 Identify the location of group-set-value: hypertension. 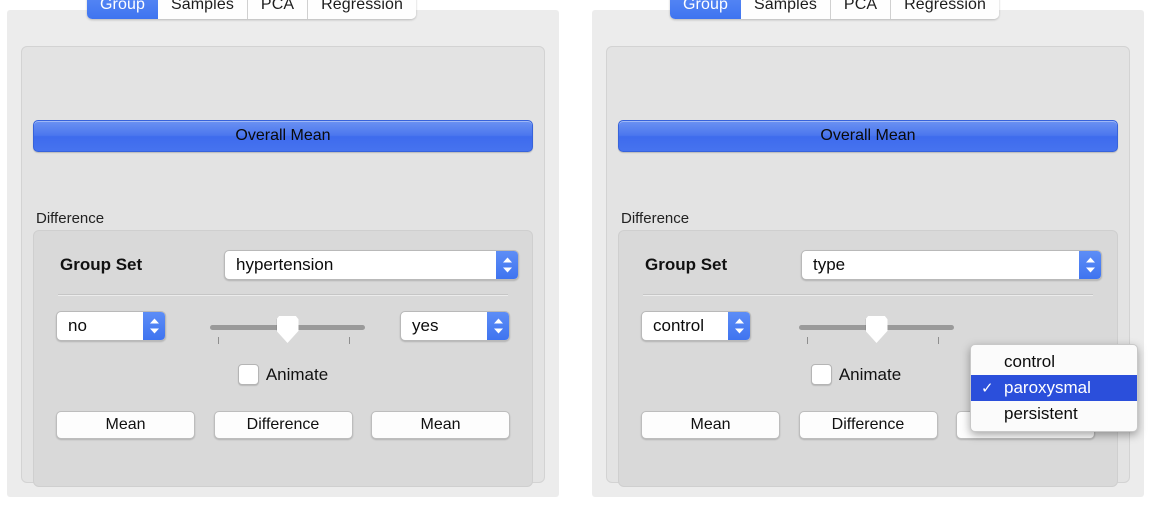
(285, 264).